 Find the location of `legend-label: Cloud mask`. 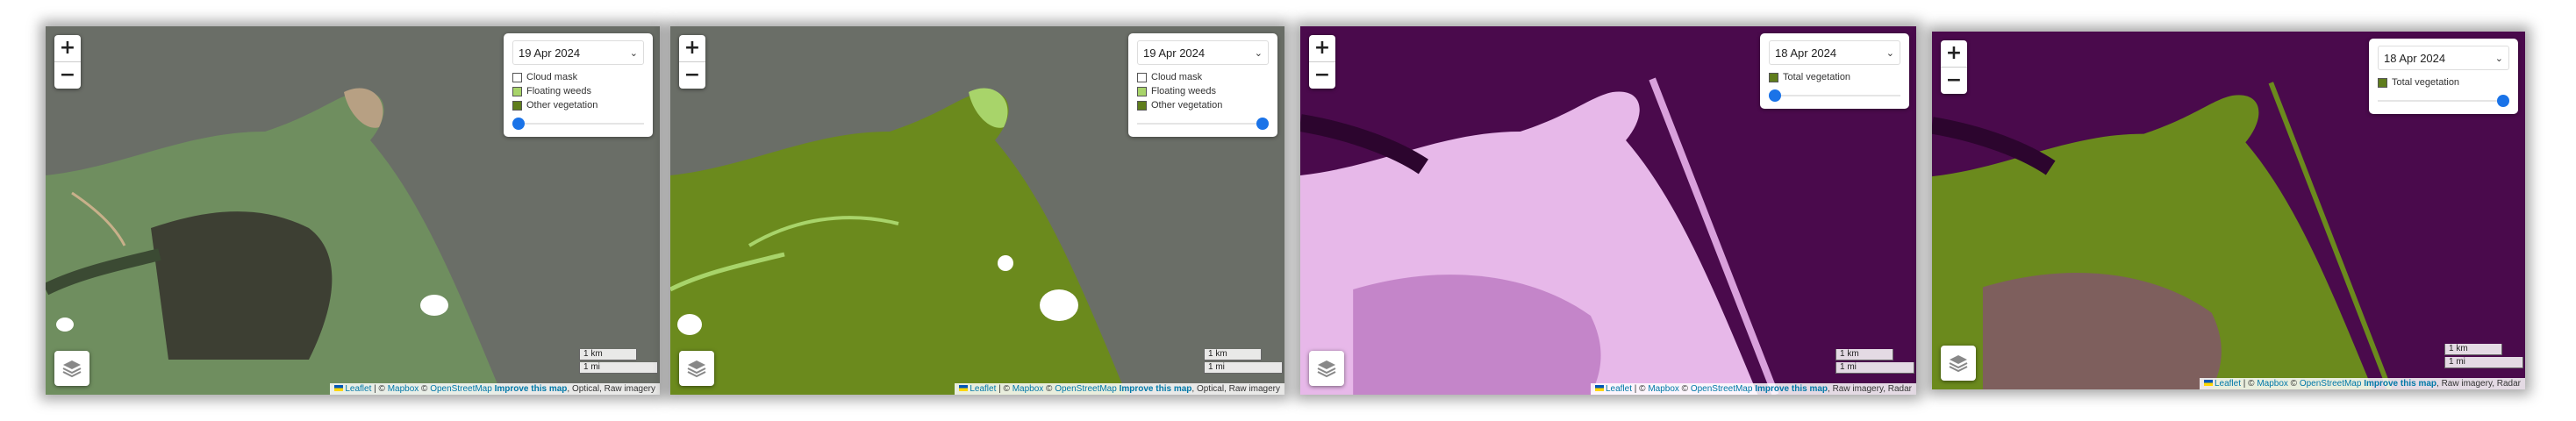

legend-label: Cloud mask is located at coordinates (552, 77).